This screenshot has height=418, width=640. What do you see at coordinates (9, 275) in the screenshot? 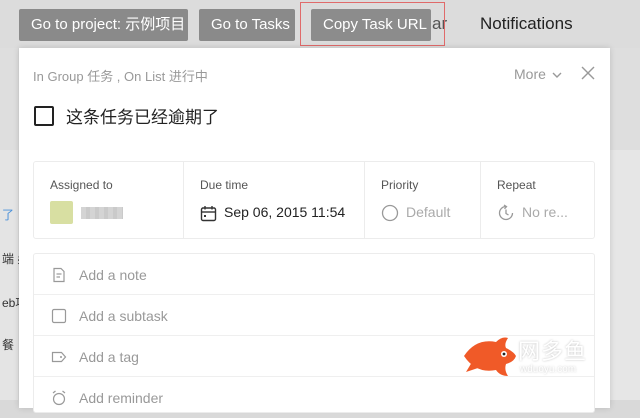
I see `background-left-content` at bounding box center [9, 275].